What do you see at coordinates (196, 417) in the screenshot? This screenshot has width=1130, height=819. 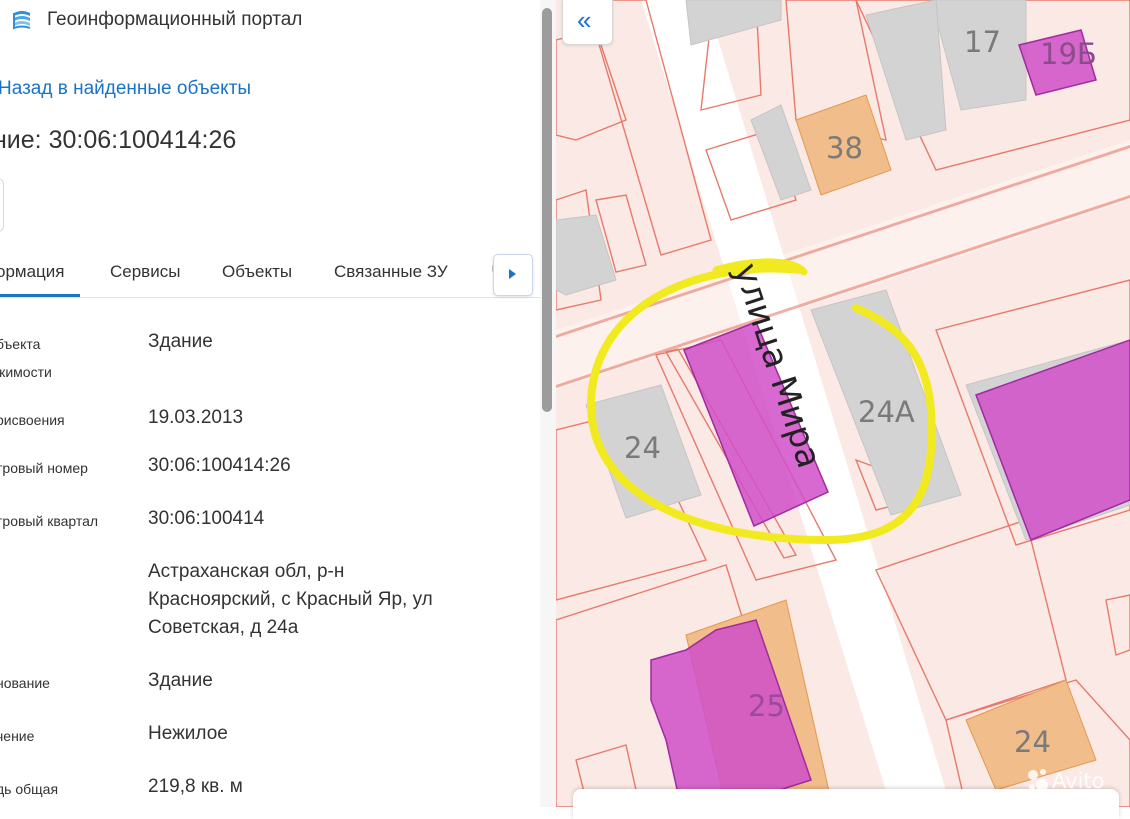 I see `property-value: 19.03.2013` at bounding box center [196, 417].